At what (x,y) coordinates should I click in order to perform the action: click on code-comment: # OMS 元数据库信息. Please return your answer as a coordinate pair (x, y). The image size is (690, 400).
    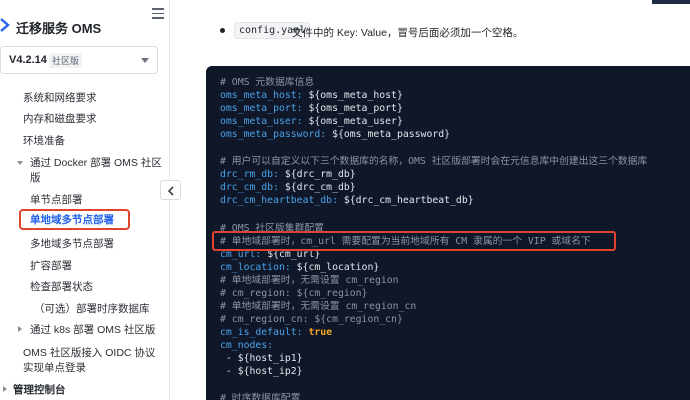
    Looking at the image, I should click on (267, 82).